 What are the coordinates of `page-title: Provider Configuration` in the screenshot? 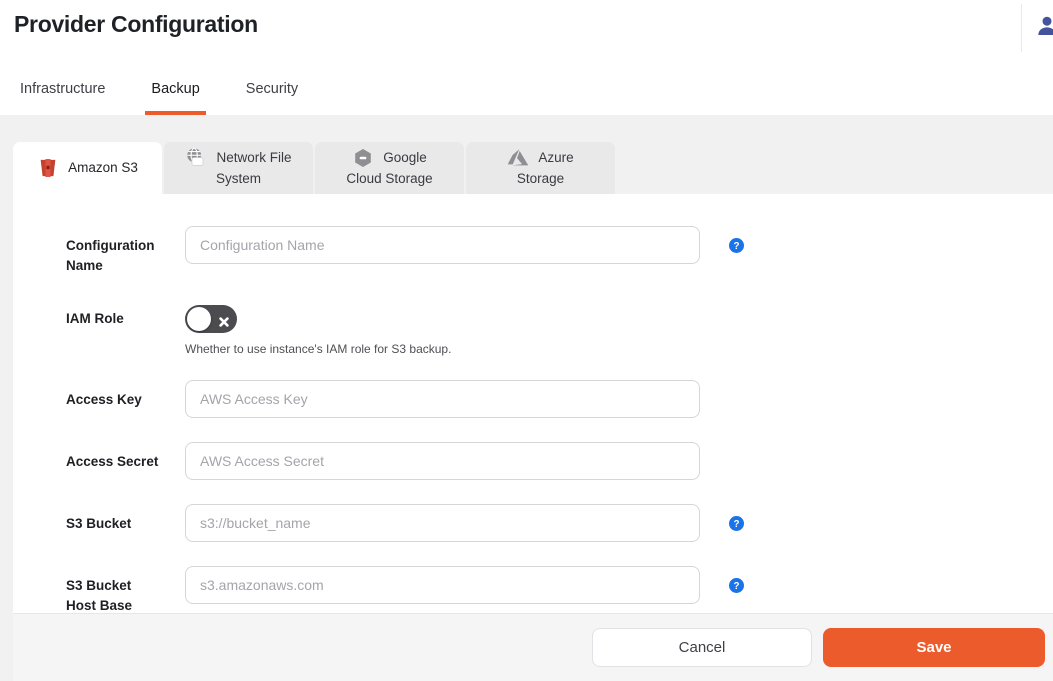 It's located at (136, 24).